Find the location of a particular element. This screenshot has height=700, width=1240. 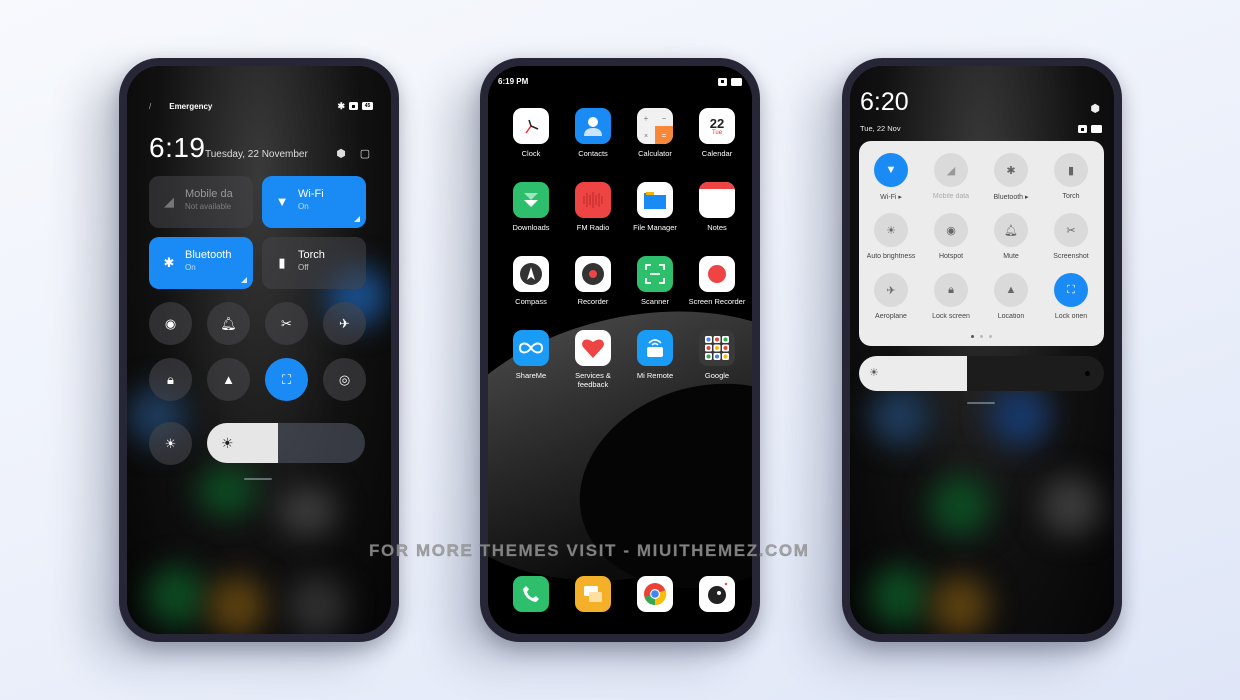

downloads-icon is located at coordinates (531, 200).